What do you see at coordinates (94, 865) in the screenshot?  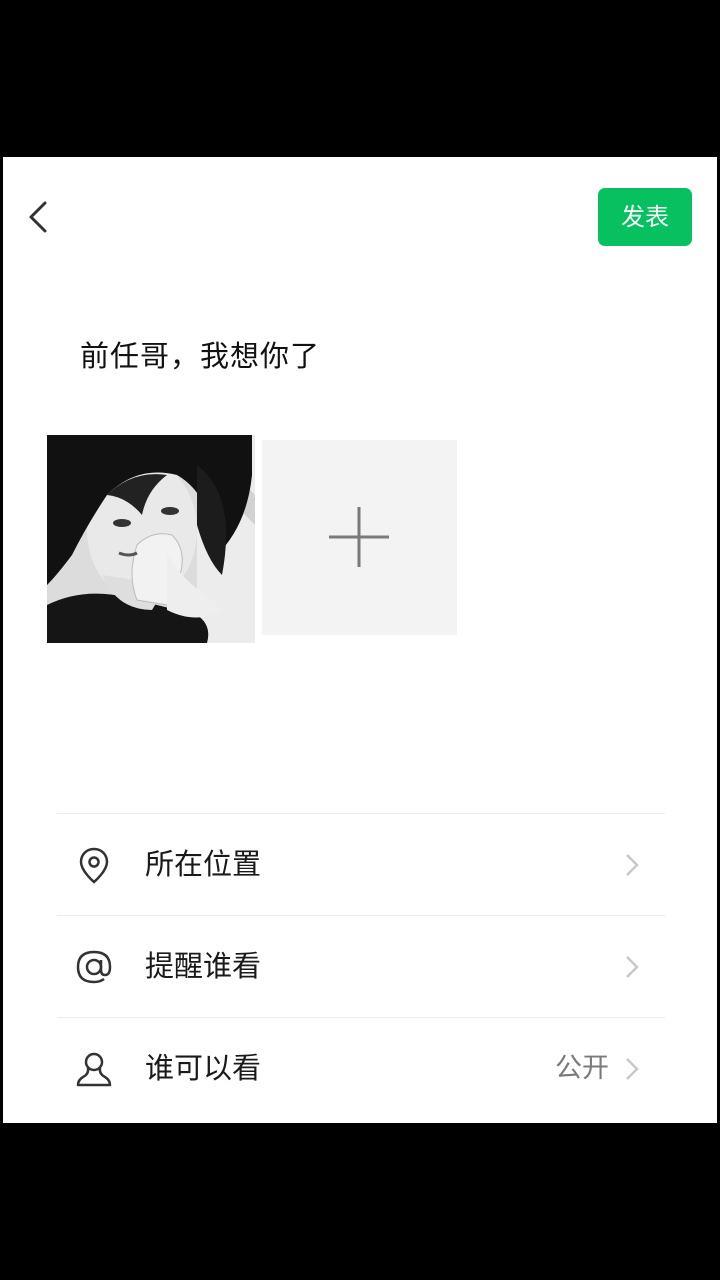 I see `location-pin-icon` at bounding box center [94, 865].